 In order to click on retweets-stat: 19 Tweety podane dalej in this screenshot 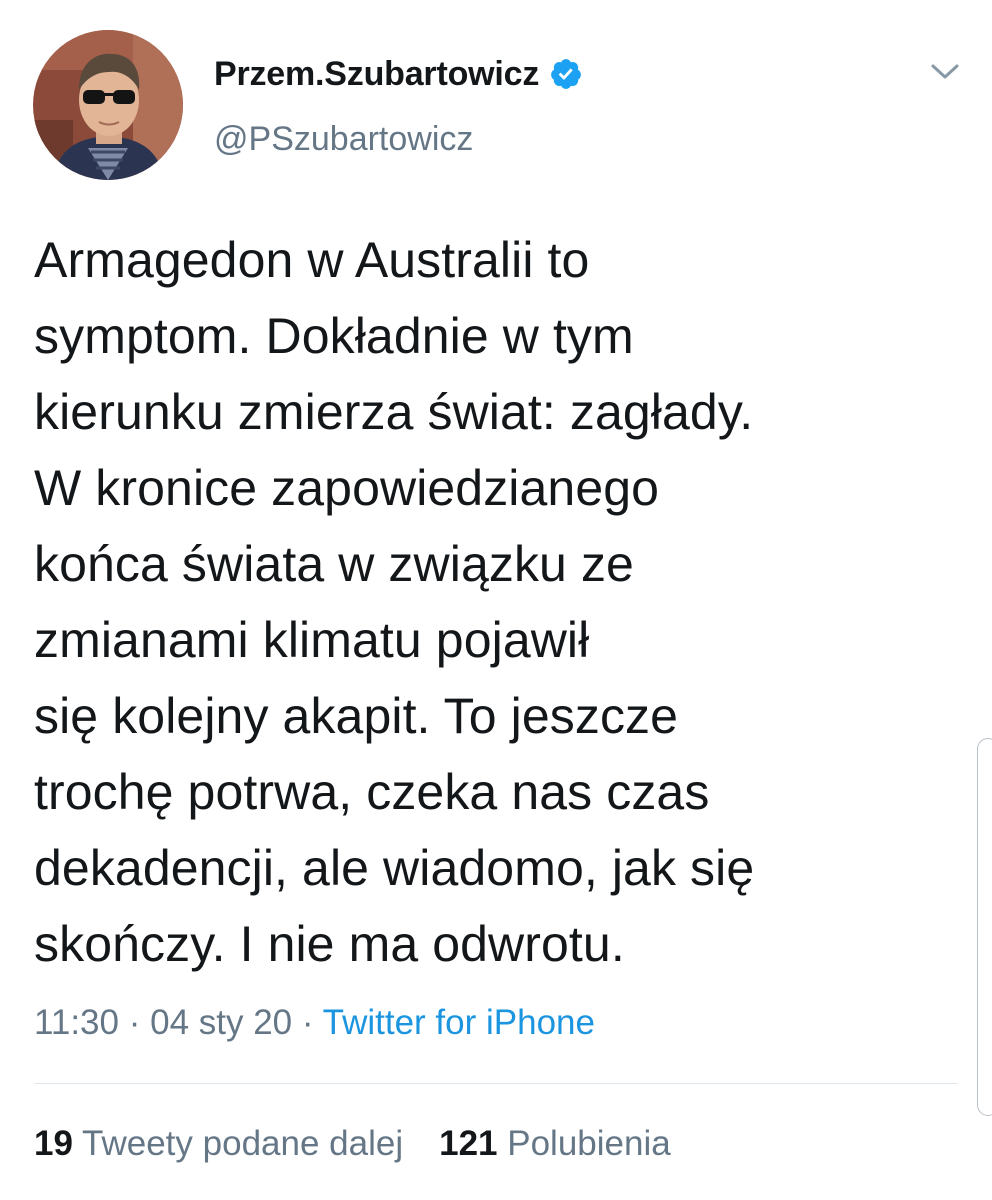, I will do `click(218, 1144)`.